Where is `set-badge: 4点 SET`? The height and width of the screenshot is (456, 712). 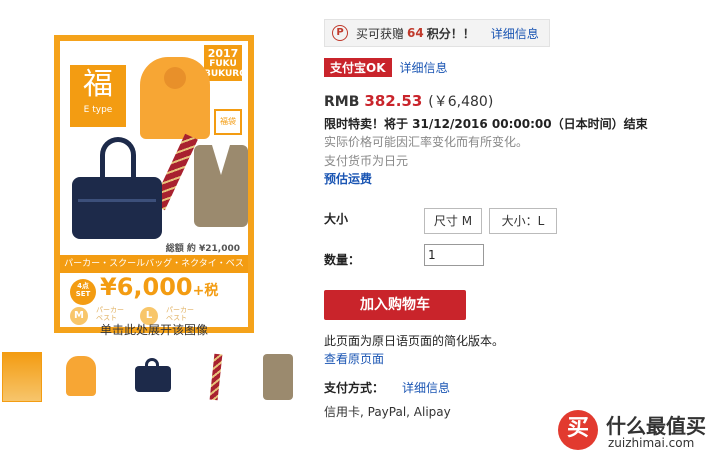
set-badge: 4点 SET is located at coordinates (83, 292).